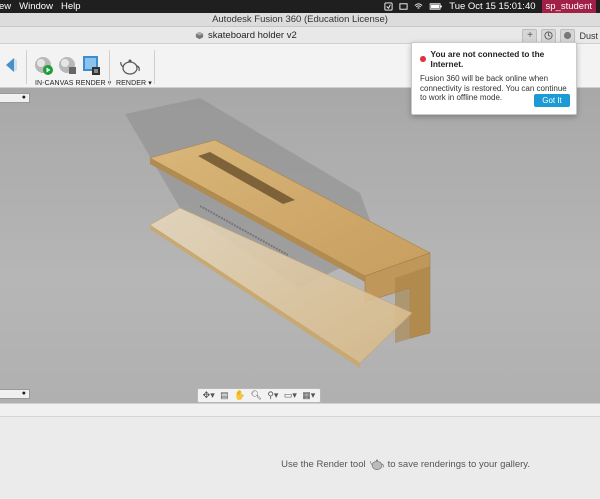  I want to click on in-canvas-render-icon, so click(44, 66).